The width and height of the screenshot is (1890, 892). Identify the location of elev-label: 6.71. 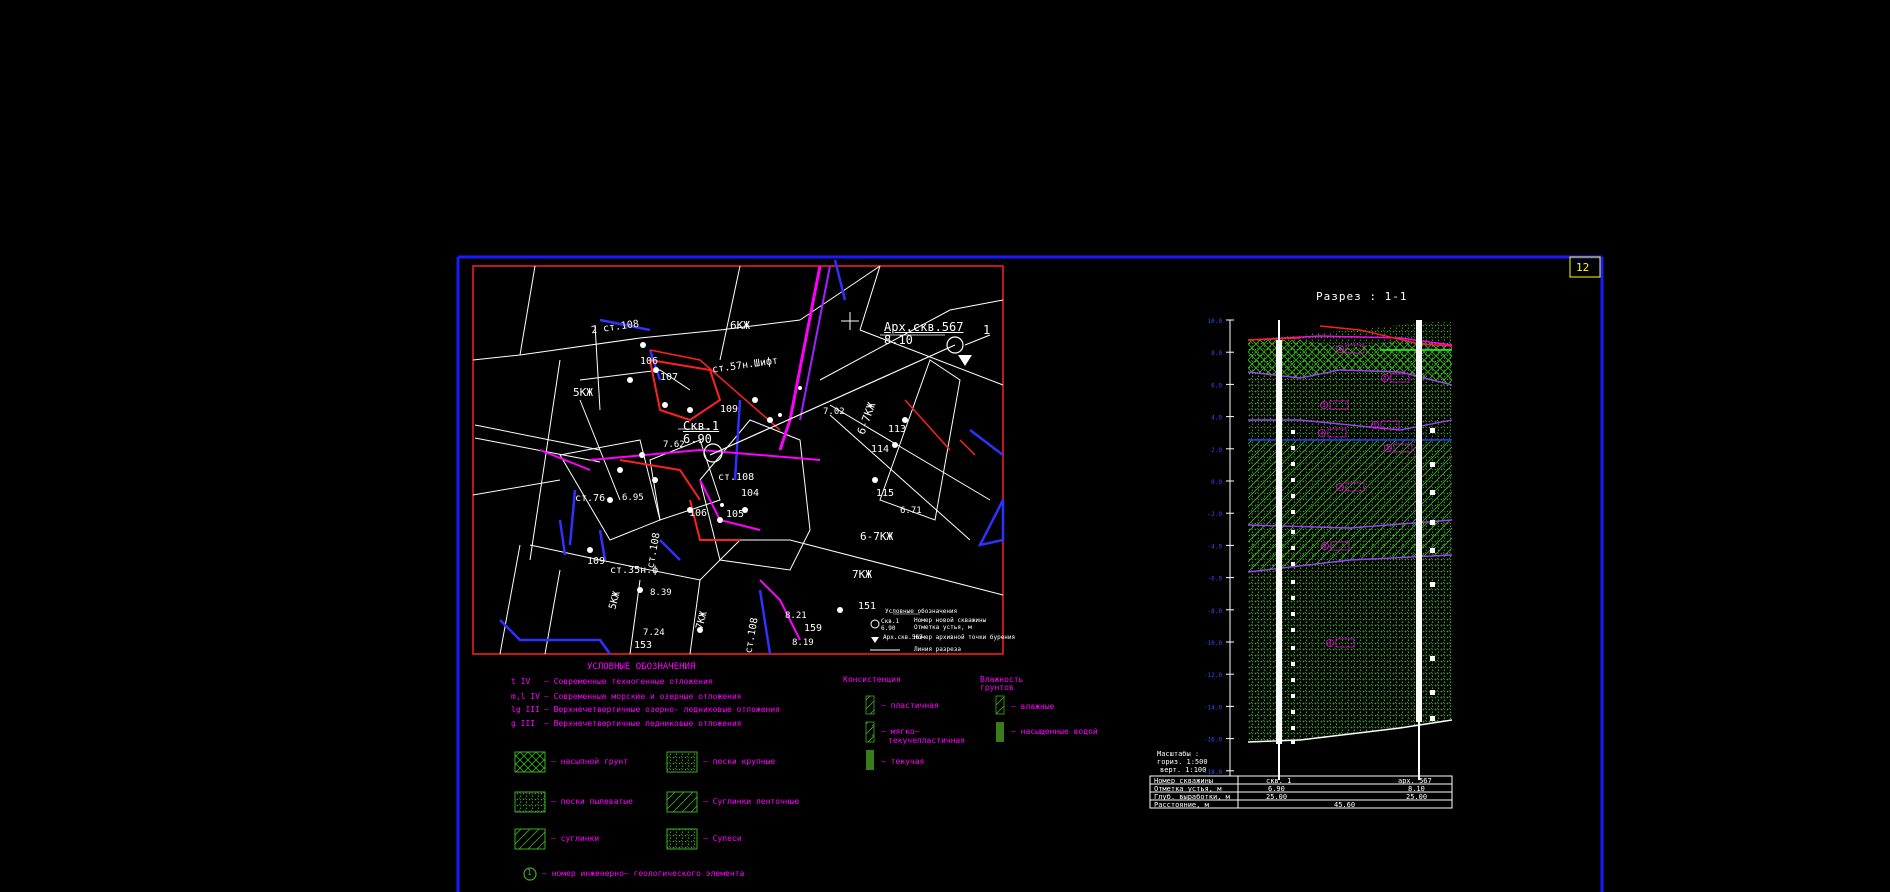
(911, 511).